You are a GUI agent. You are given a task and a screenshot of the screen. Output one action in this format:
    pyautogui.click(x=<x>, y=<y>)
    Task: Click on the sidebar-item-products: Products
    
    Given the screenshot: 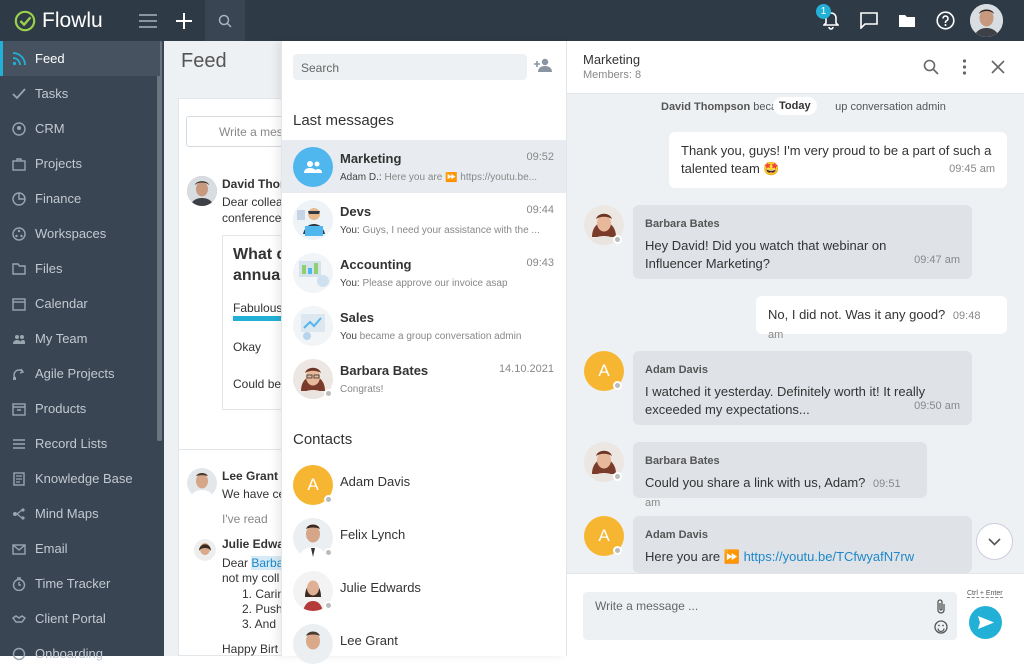 What is the action you would take?
    pyautogui.click(x=80, y=408)
    